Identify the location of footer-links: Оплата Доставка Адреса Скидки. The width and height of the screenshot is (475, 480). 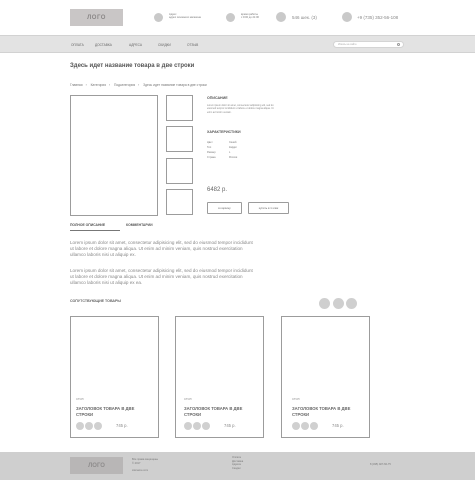
(237, 463).